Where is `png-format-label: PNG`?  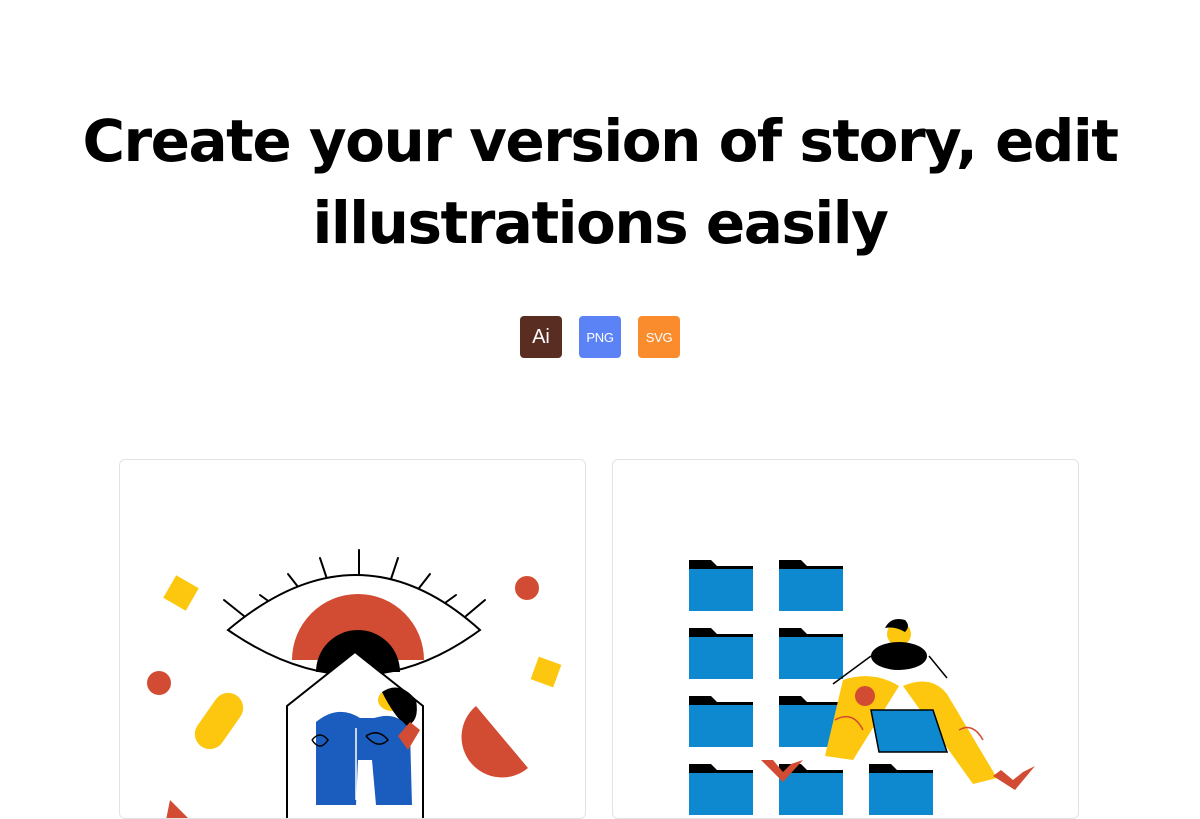 png-format-label: PNG is located at coordinates (600, 337).